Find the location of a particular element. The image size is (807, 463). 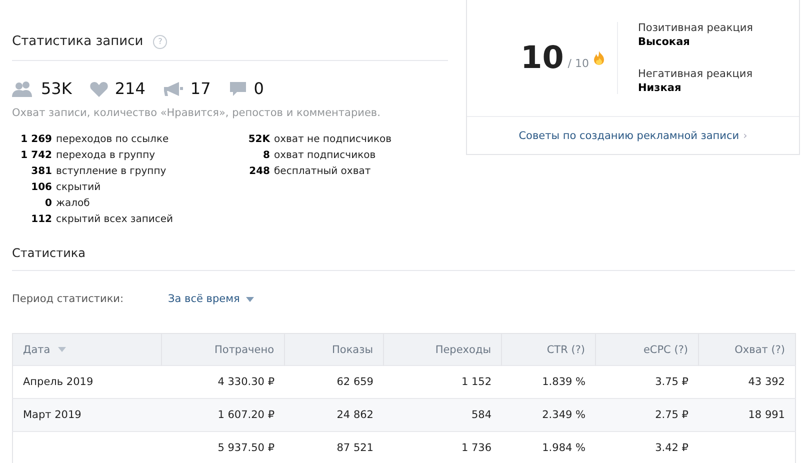

table-cell: 1 152 is located at coordinates (476, 382).